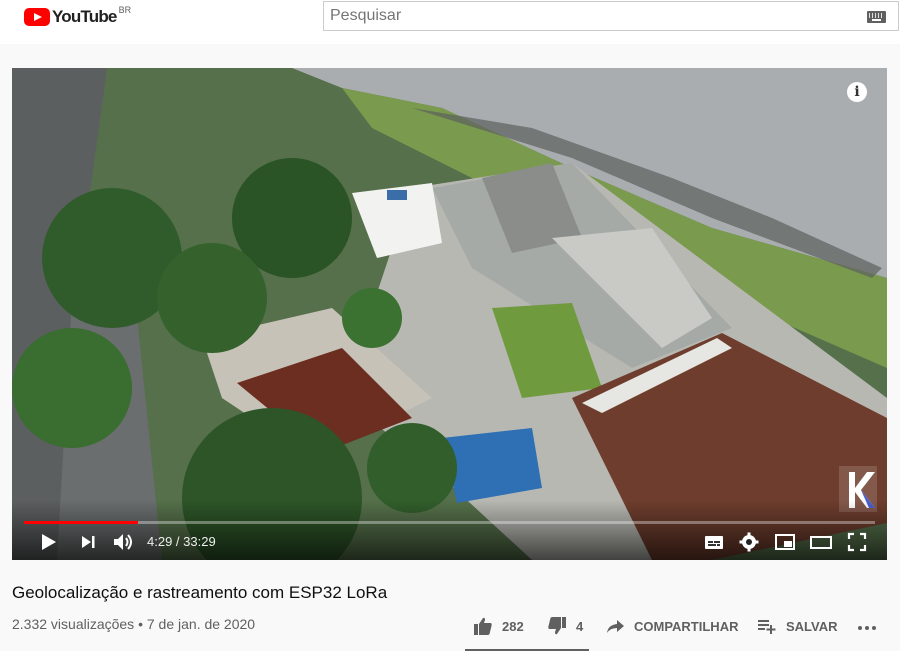 Image resolution: width=900 pixels, height=651 pixels. I want to click on share-label: COMPARTILHAR, so click(686, 626).